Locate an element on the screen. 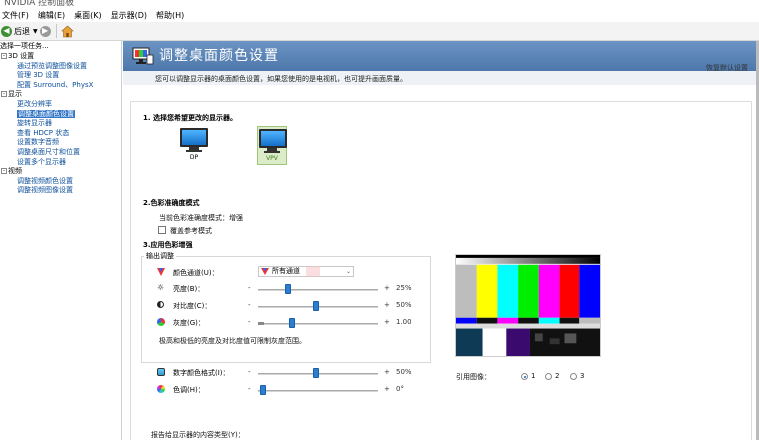 The height and width of the screenshot is (440, 759). tree-category-video: - 视频 is located at coordinates (61, 172).